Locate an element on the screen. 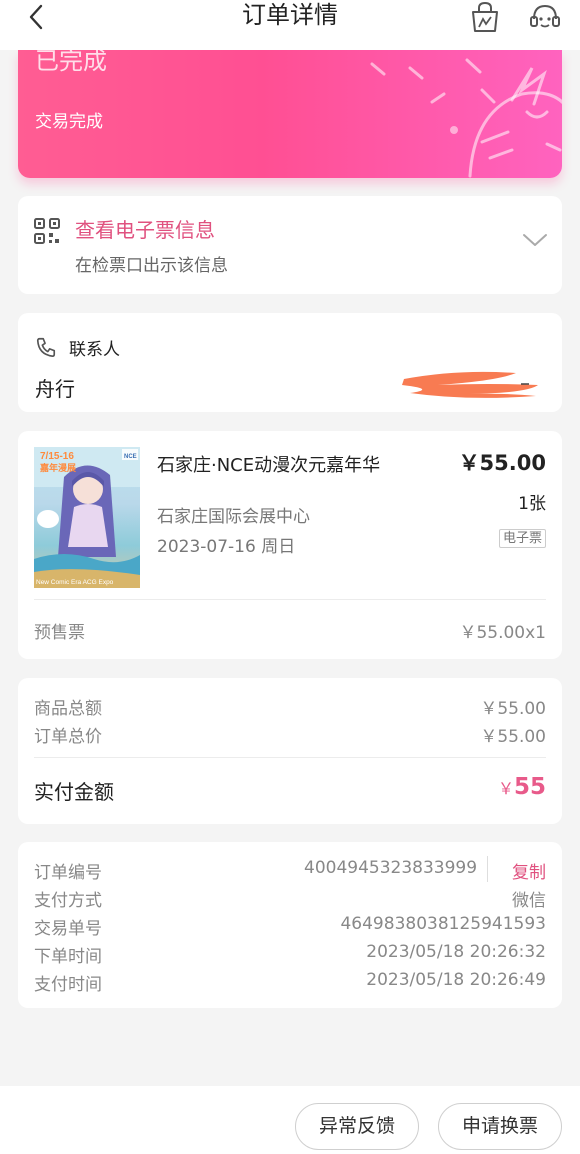  poster-date-text: 7/15-16 is located at coordinates (57, 456).